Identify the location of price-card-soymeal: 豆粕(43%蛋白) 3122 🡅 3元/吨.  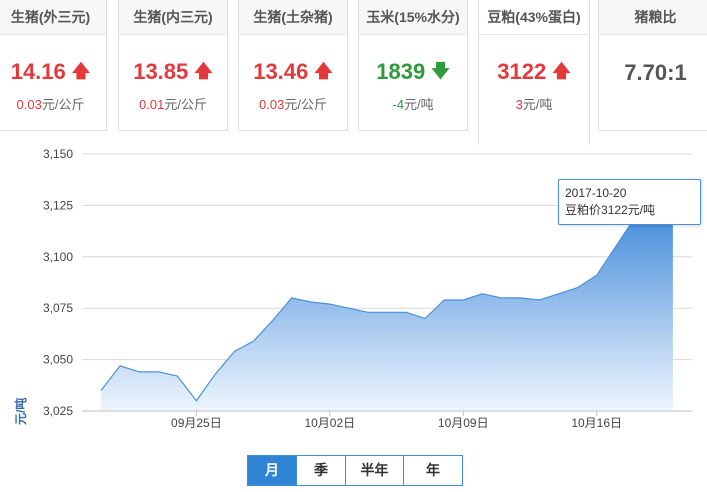
(534, 72).